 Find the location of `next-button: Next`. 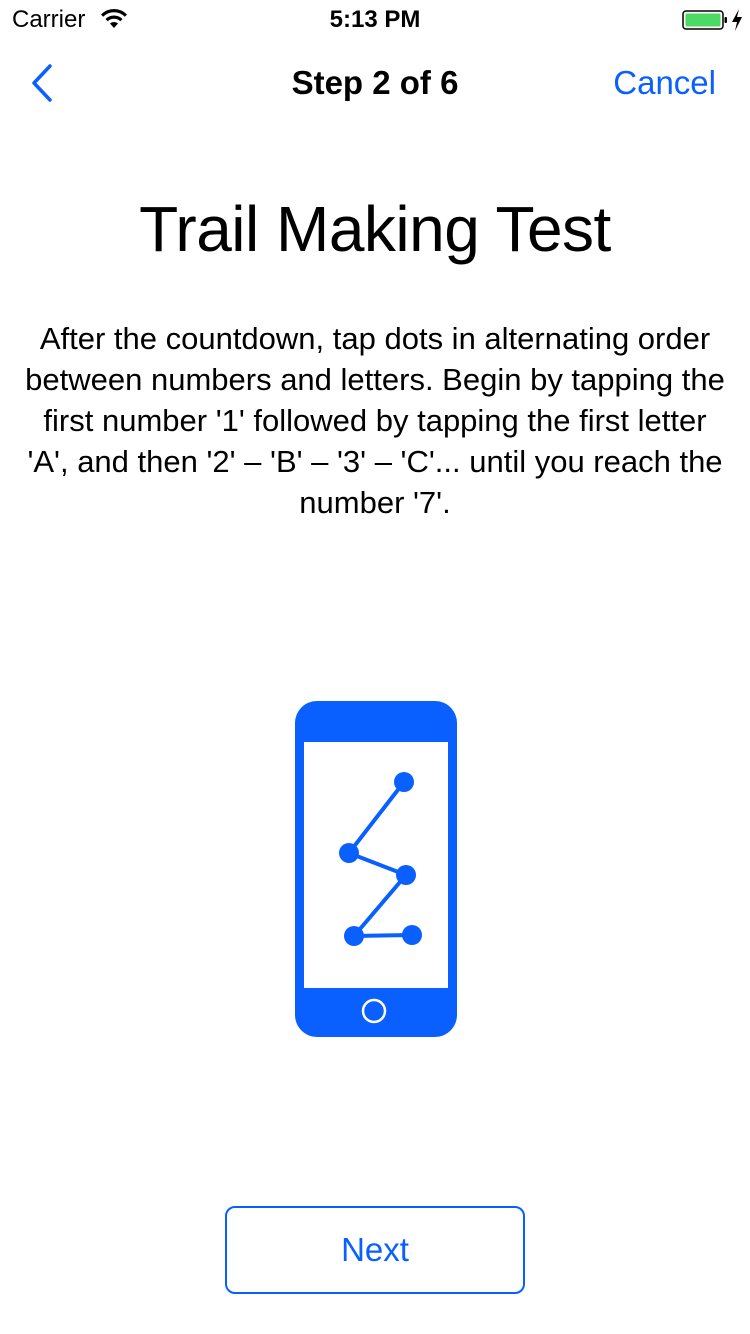

next-button: Next is located at coordinates (375, 1250).